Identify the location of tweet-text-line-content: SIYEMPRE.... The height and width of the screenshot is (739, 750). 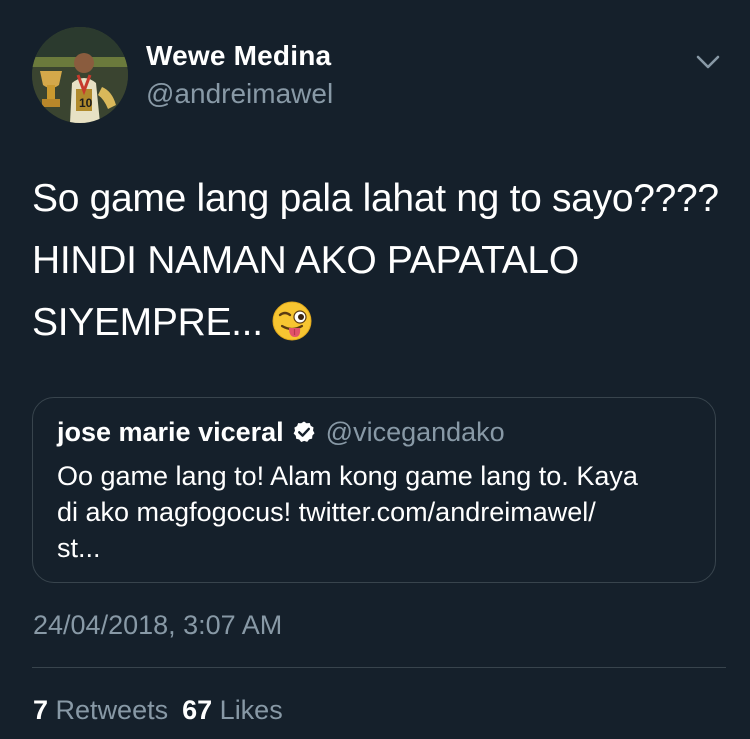
(147, 322).